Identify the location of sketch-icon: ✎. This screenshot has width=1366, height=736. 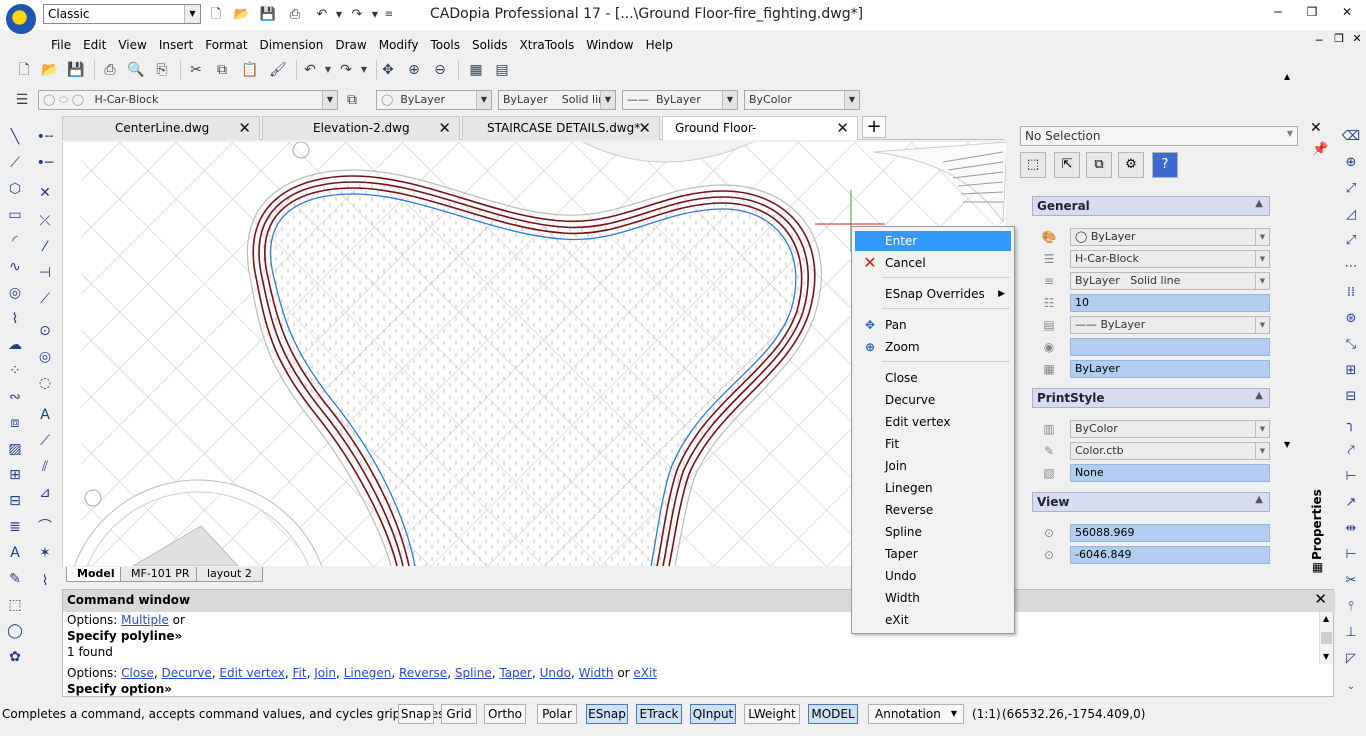
(15, 579).